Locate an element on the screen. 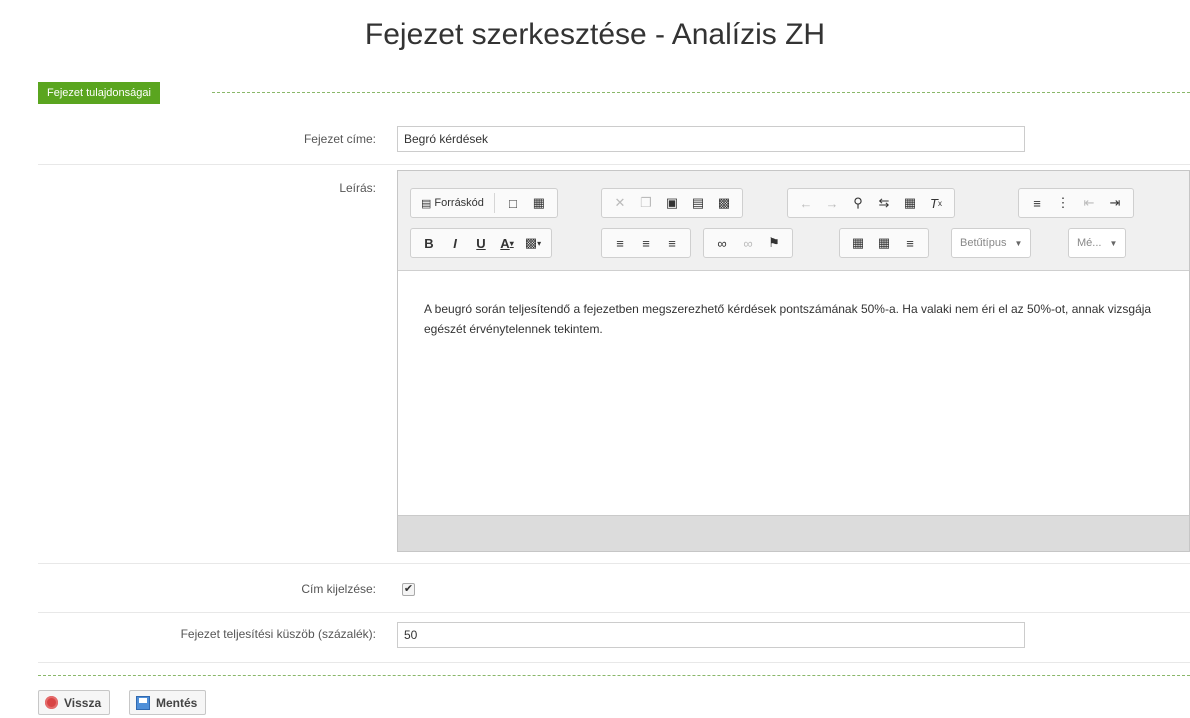  threshold-label: Fejezet teljesítési küszöb (százalék): is located at coordinates (278, 634).